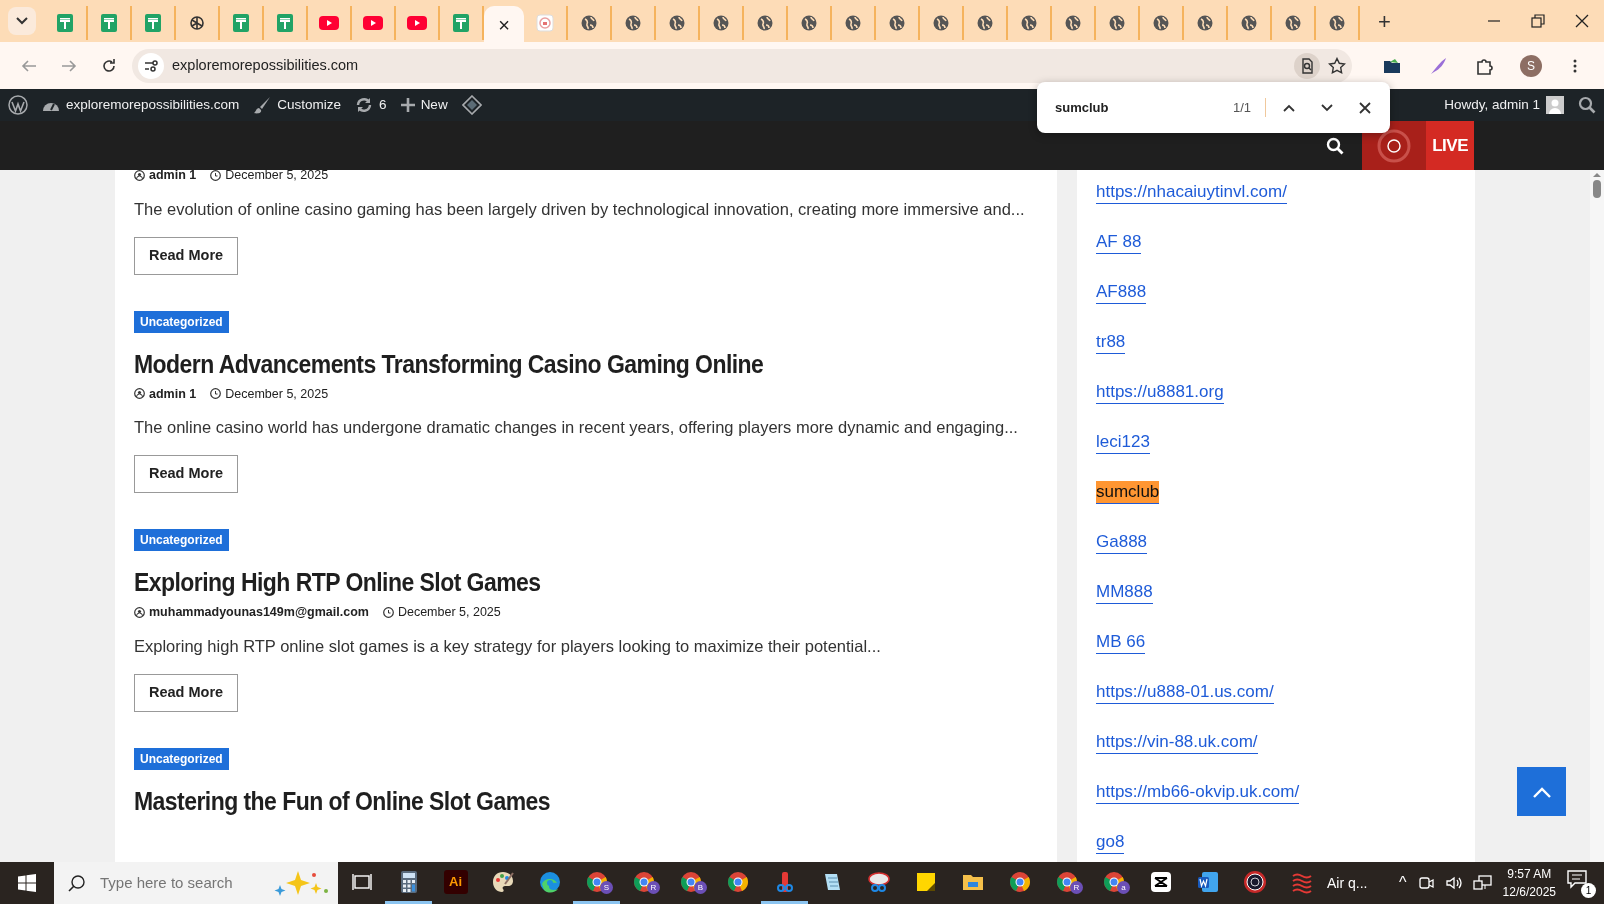  Describe the element at coordinates (1128, 492) in the screenshot. I see `sidebar-link: sumclub` at that location.